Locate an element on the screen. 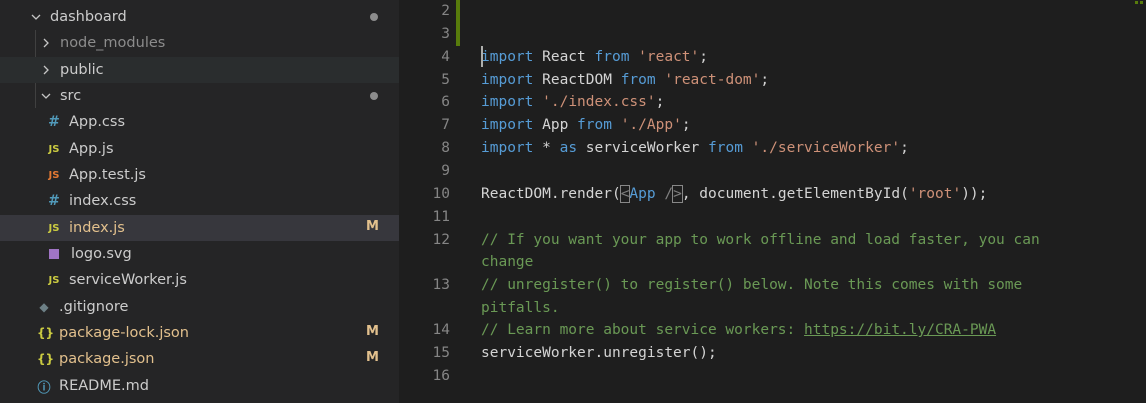  js-test-file-icon: JS is located at coordinates (54, 175).